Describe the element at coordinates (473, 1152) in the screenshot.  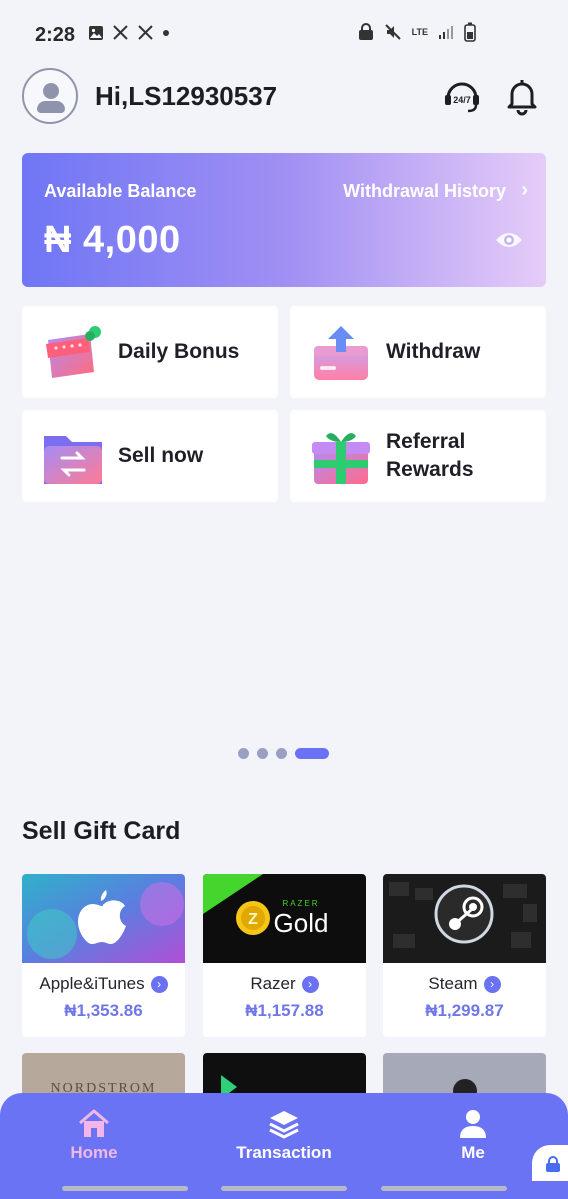
I see `nav-me-label: Me` at that location.